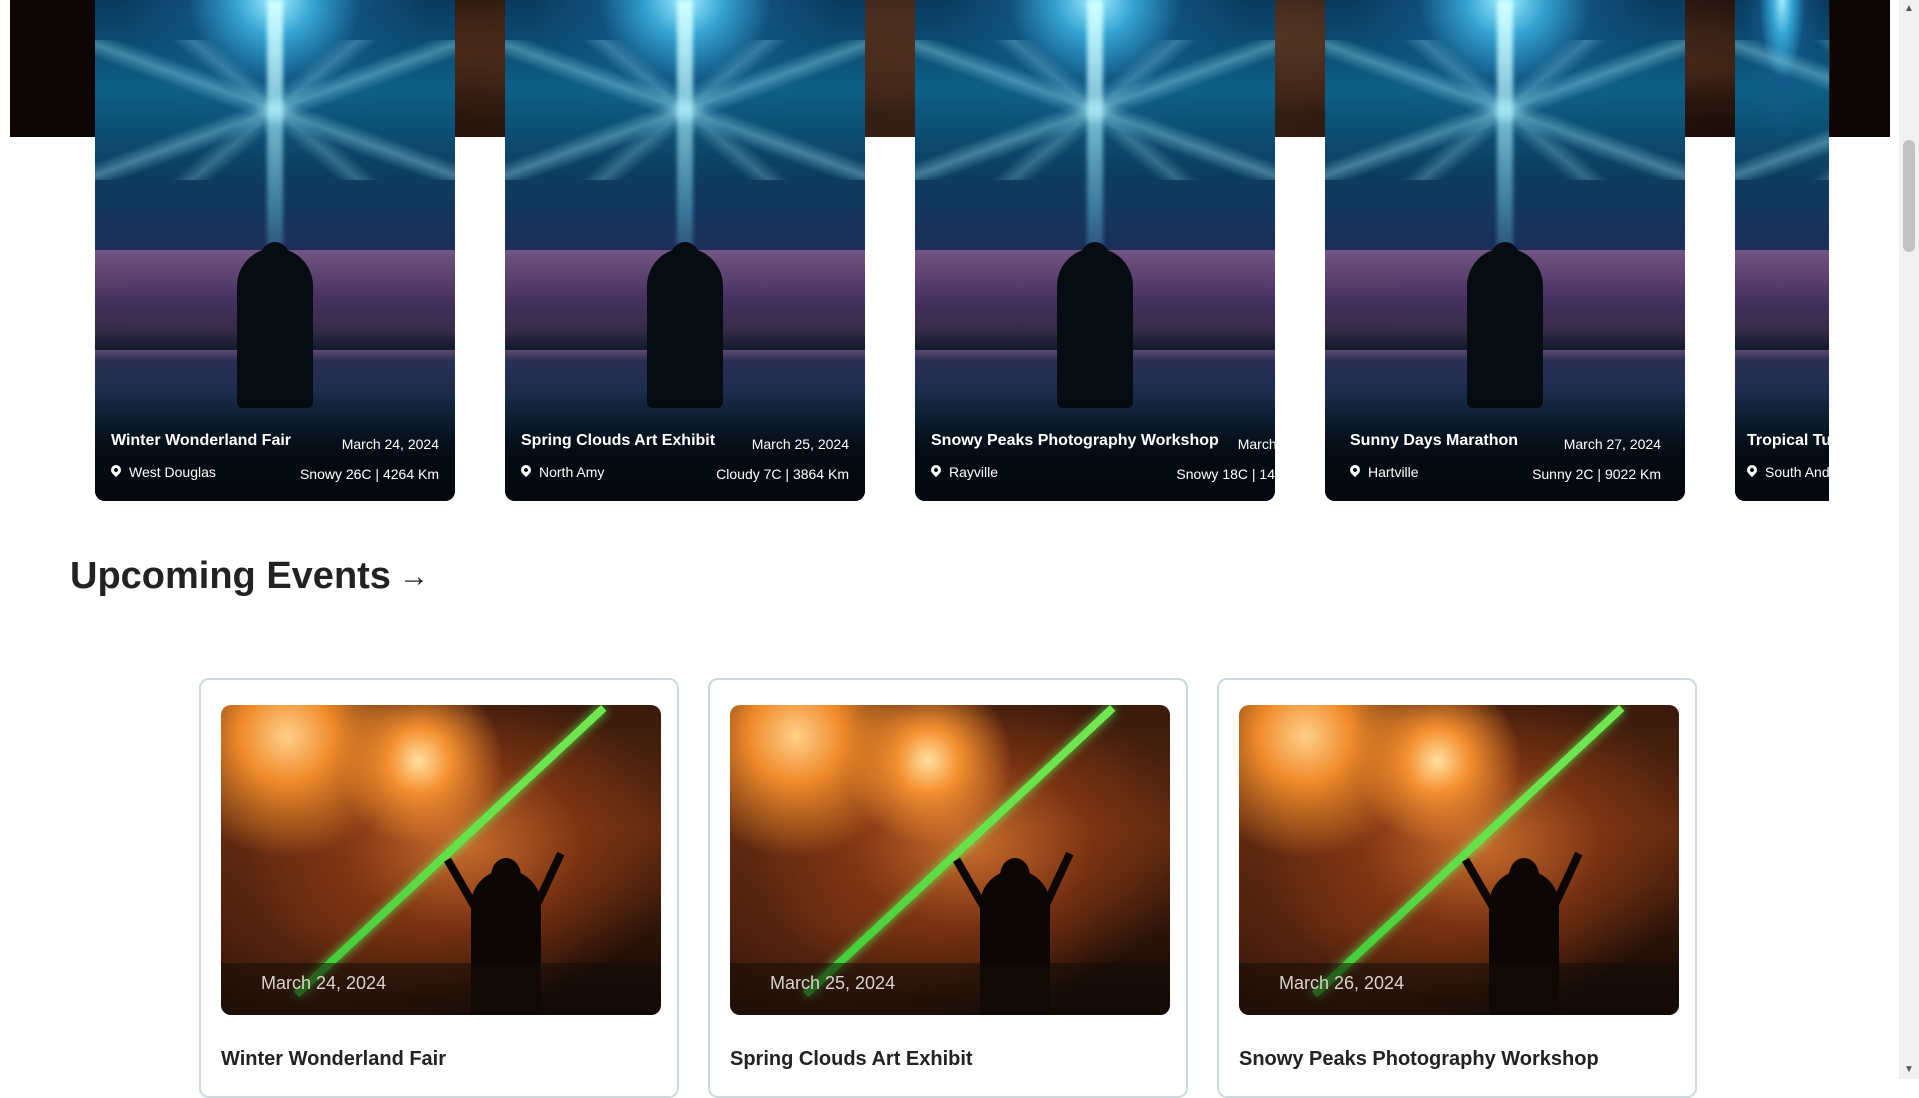  I want to click on featured-event-date: March 25, 2024, so click(800, 444).